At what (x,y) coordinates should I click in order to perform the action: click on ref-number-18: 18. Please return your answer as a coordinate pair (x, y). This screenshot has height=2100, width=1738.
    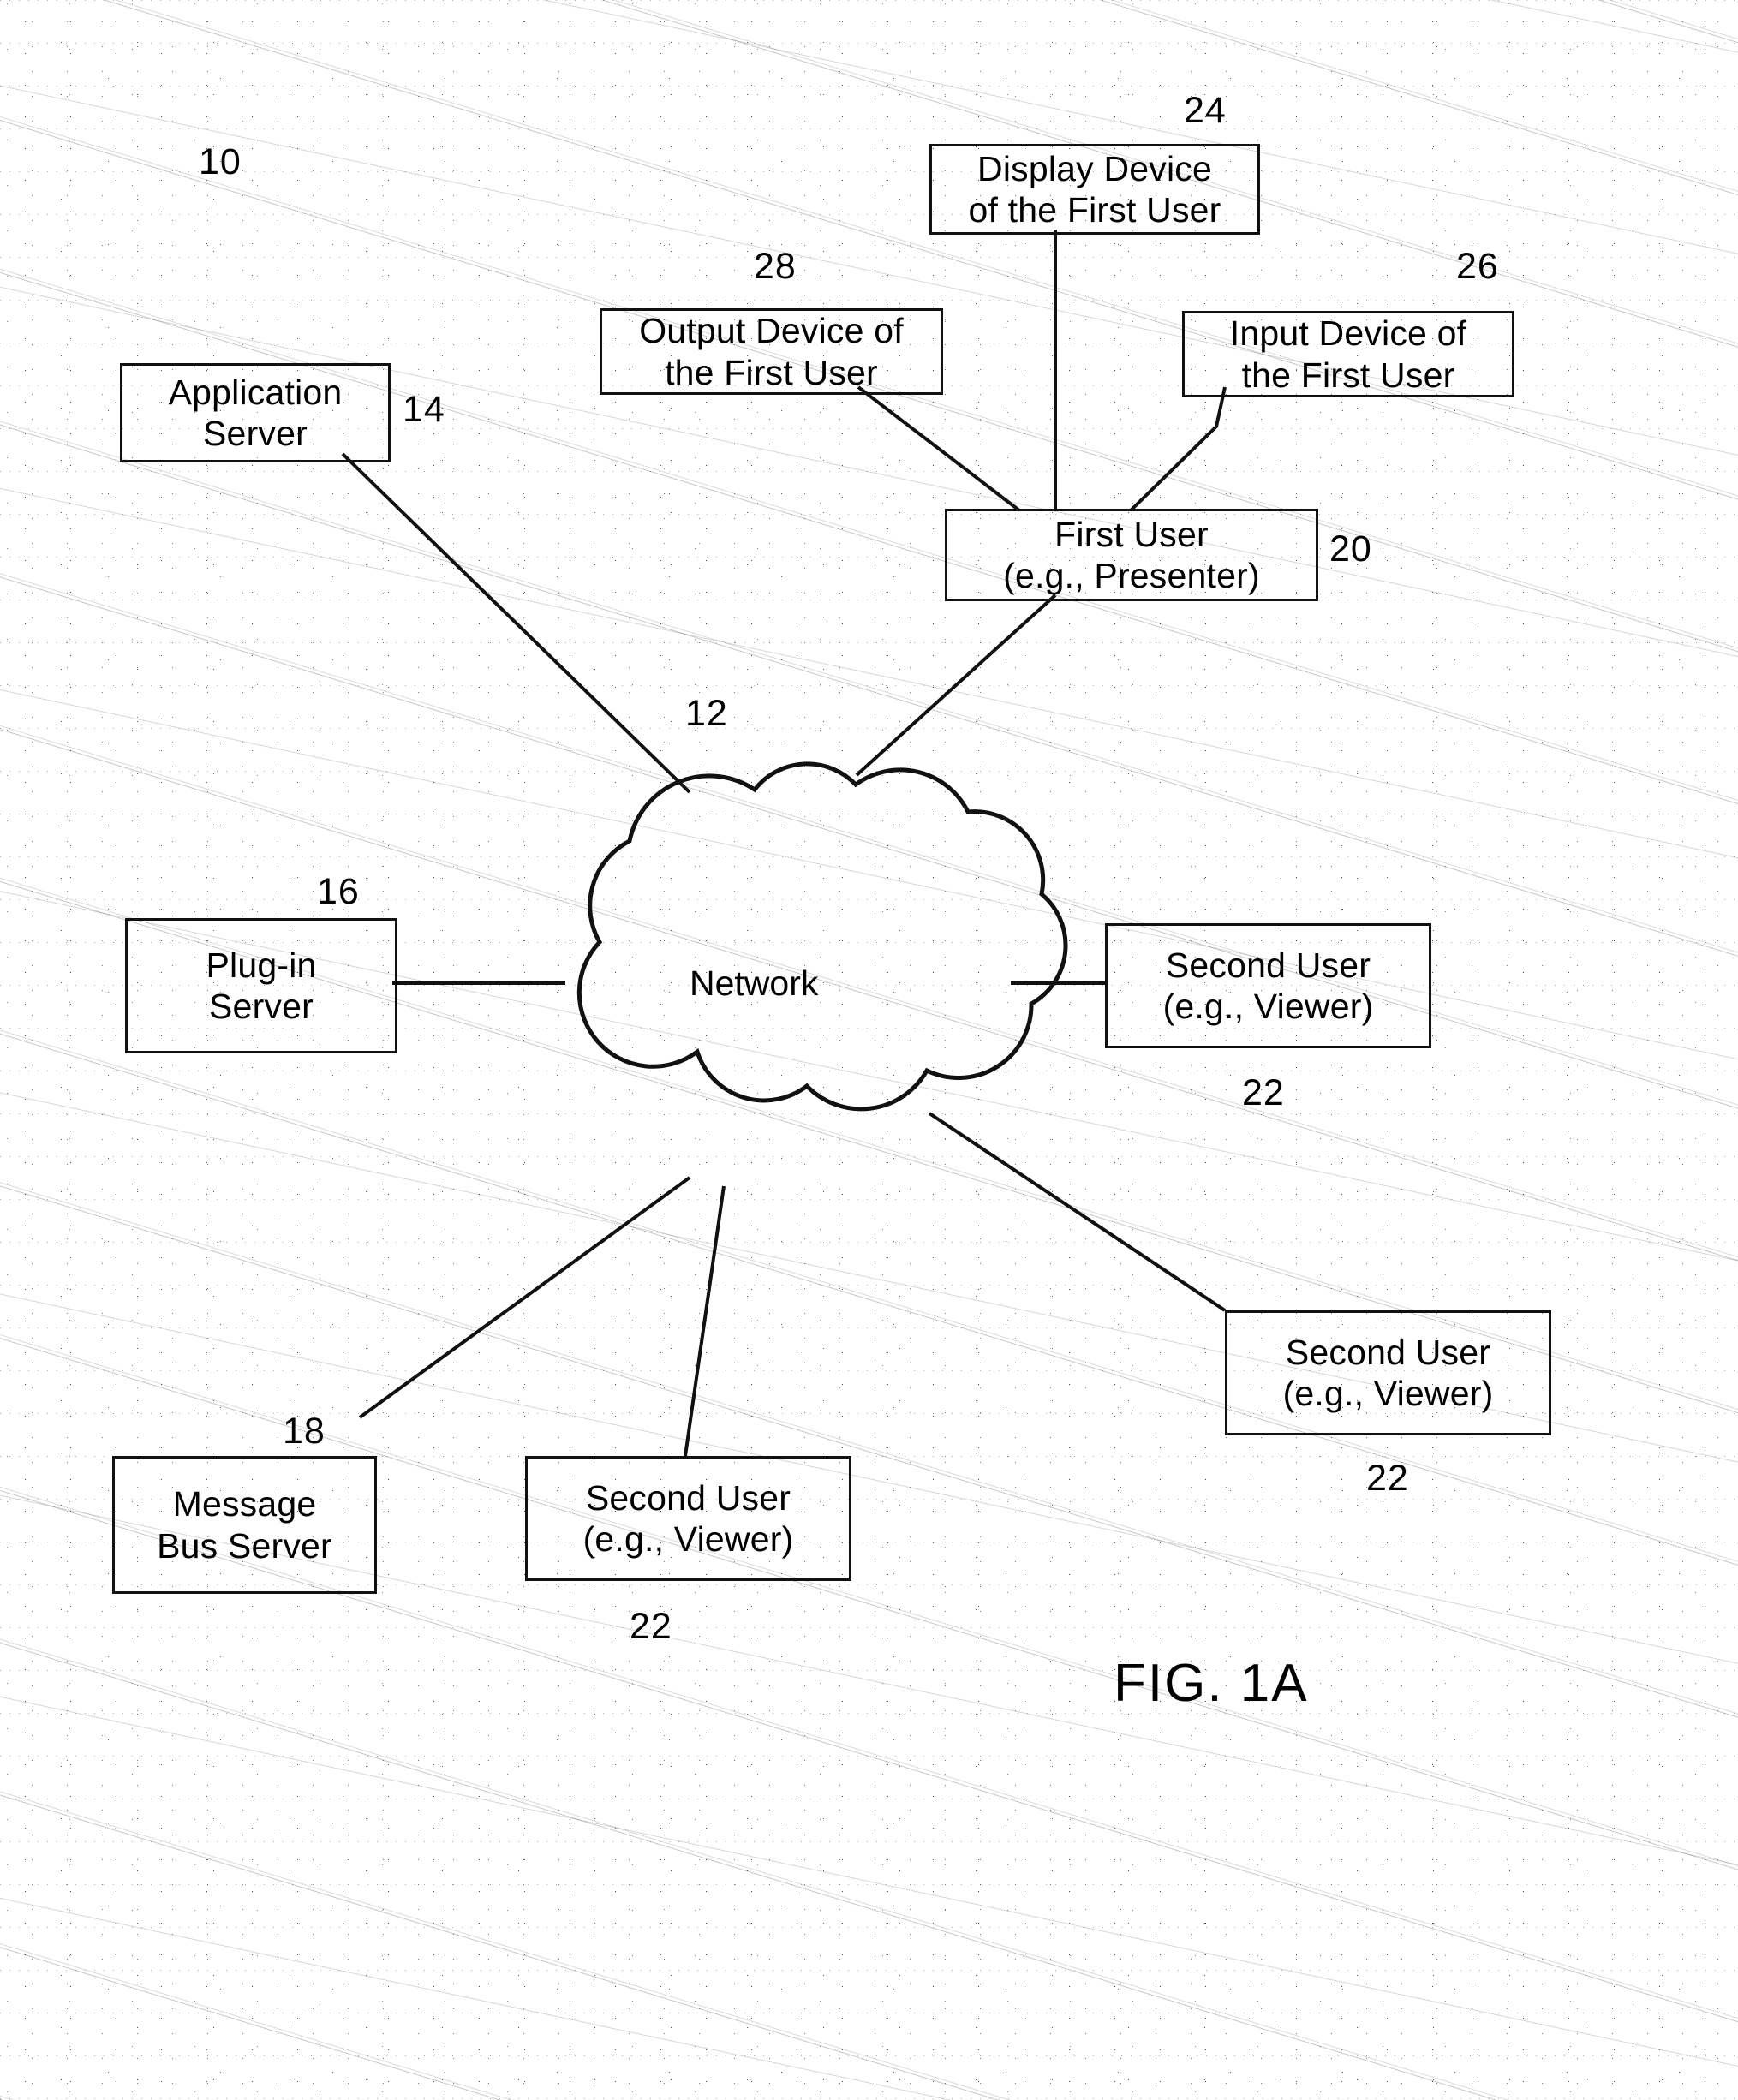
    Looking at the image, I should click on (304, 1431).